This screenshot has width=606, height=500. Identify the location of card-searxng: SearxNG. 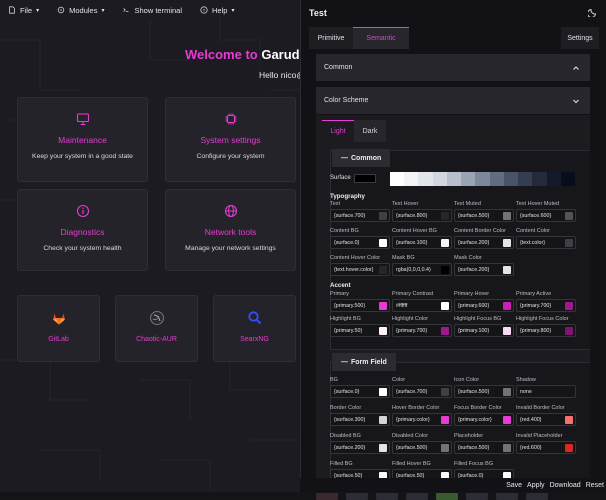
(254, 328).